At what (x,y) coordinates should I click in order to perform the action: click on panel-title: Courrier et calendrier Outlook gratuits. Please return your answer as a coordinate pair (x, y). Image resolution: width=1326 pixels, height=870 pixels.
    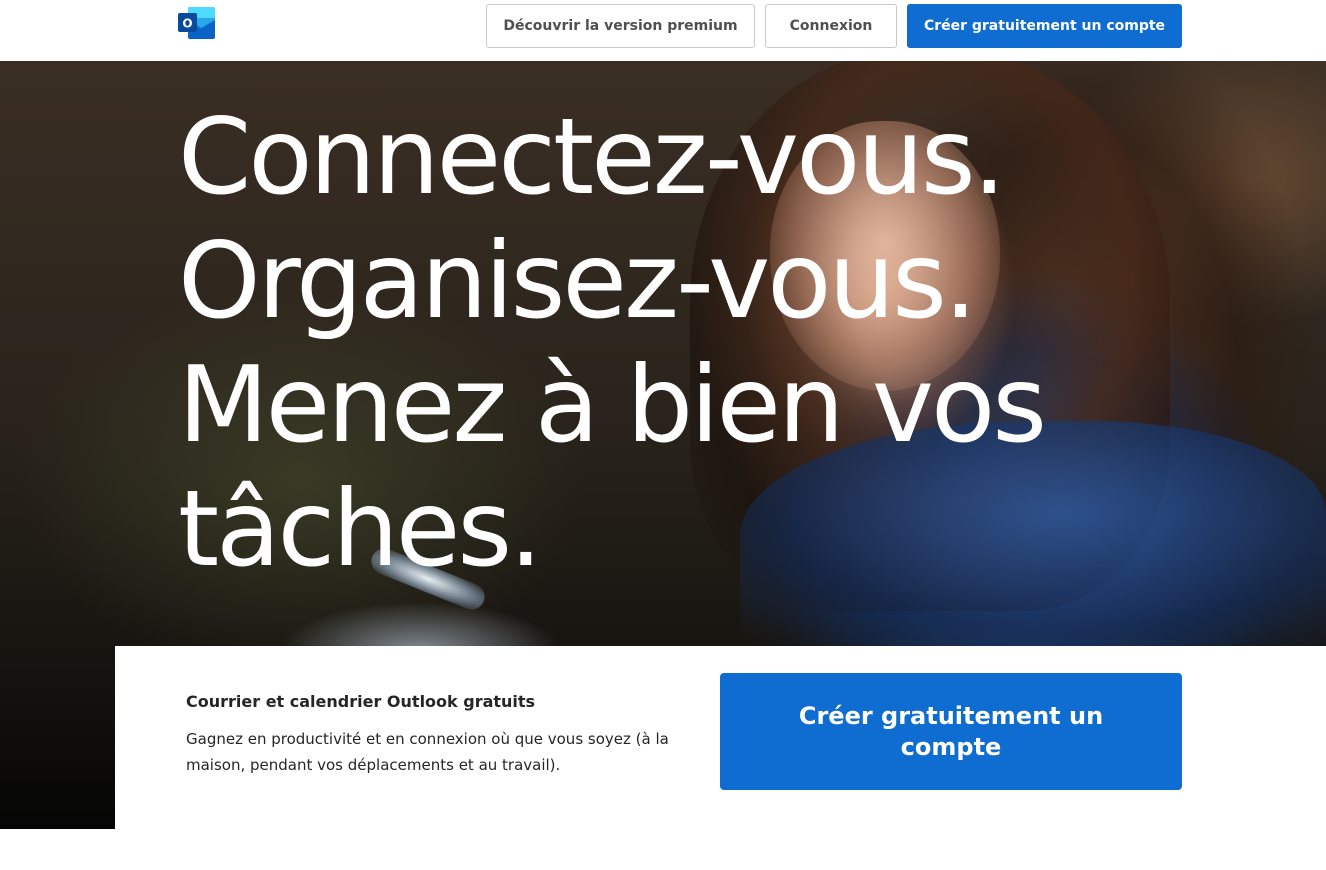
    Looking at the image, I should click on (361, 701).